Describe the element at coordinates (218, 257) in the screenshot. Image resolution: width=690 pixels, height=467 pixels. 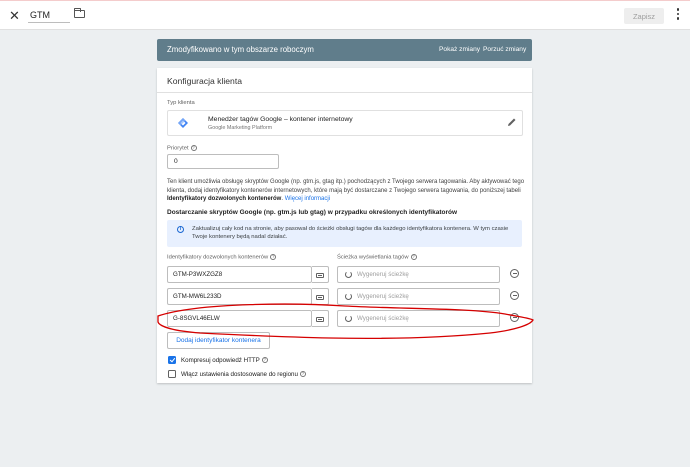
I see `allowed-ids-label-text: Identyfikatory dozwolonych kontenerów` at that location.